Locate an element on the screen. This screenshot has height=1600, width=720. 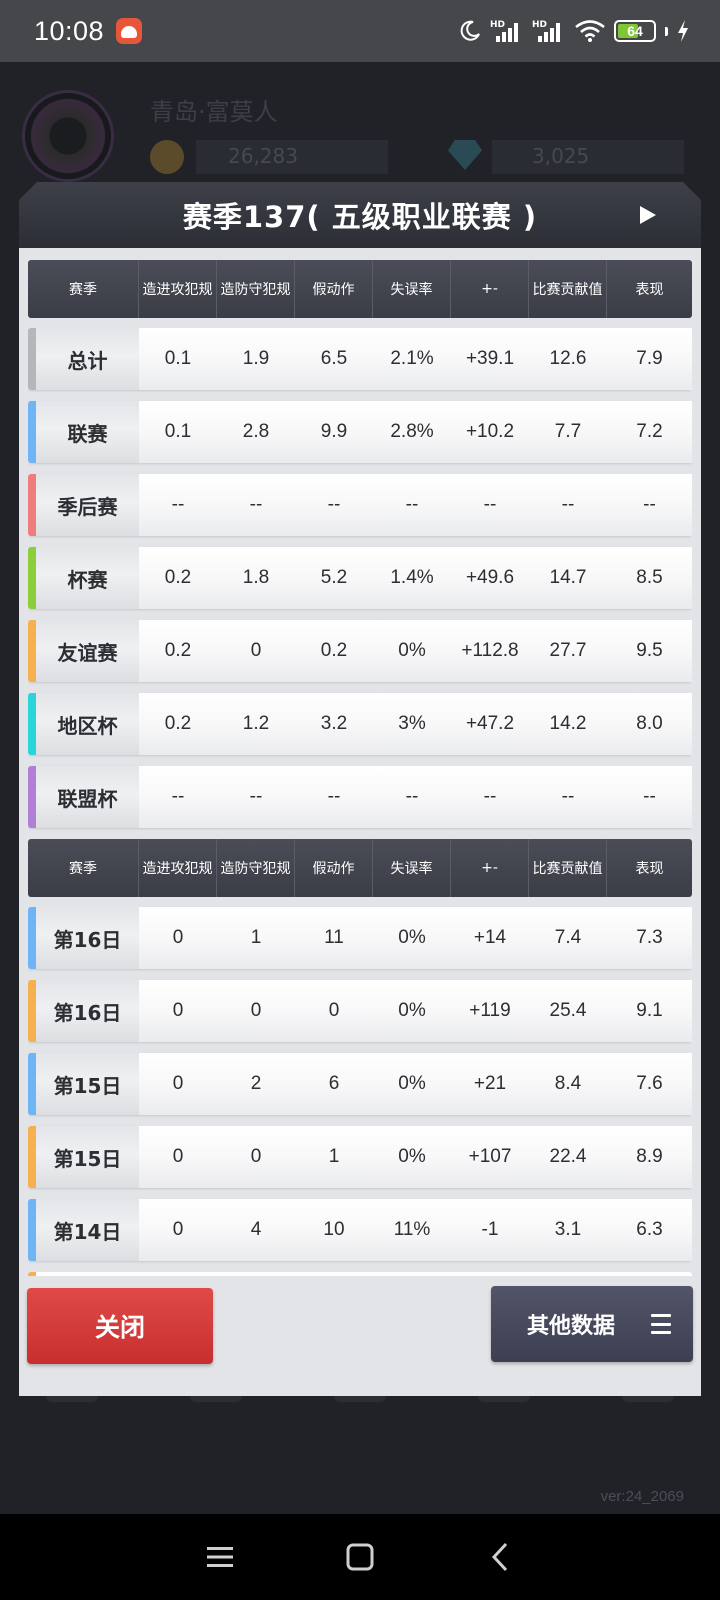
menu-icon is located at coordinates (661, 1324).